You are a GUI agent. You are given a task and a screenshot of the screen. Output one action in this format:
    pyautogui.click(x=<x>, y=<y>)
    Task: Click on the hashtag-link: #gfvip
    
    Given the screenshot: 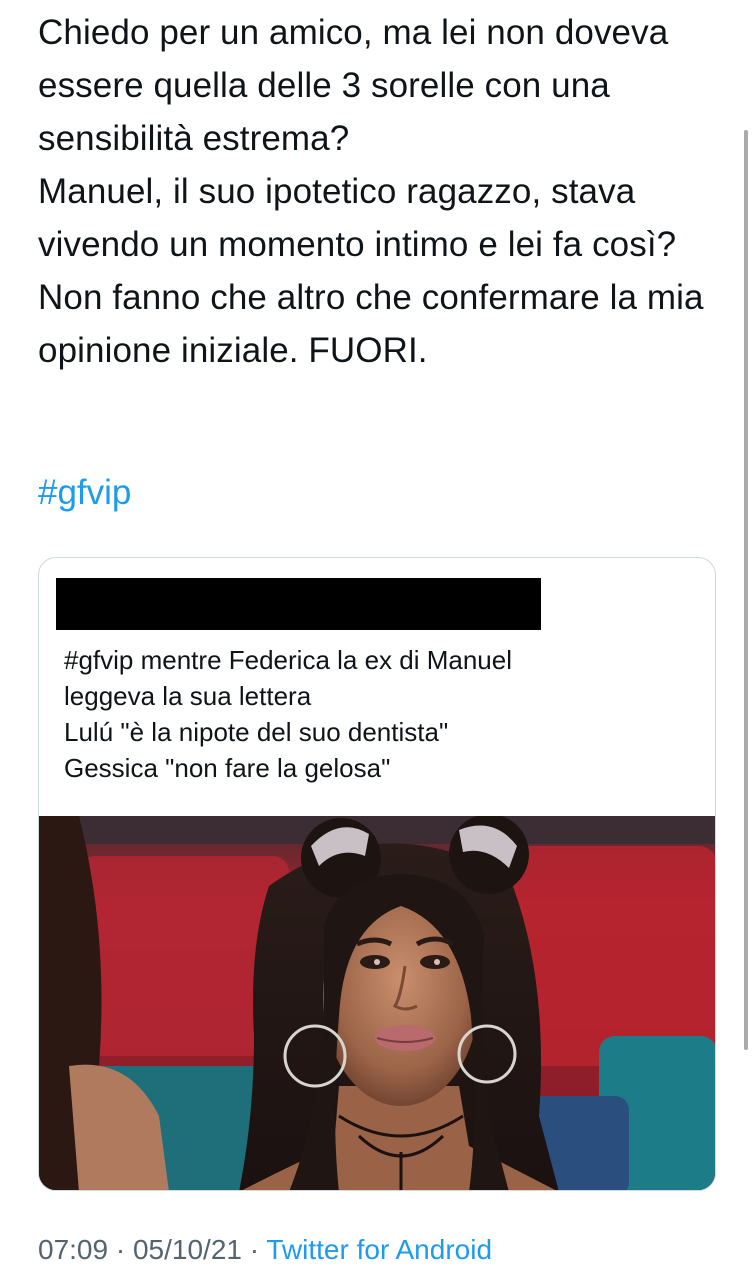 What is the action you would take?
    pyautogui.click(x=84, y=492)
    